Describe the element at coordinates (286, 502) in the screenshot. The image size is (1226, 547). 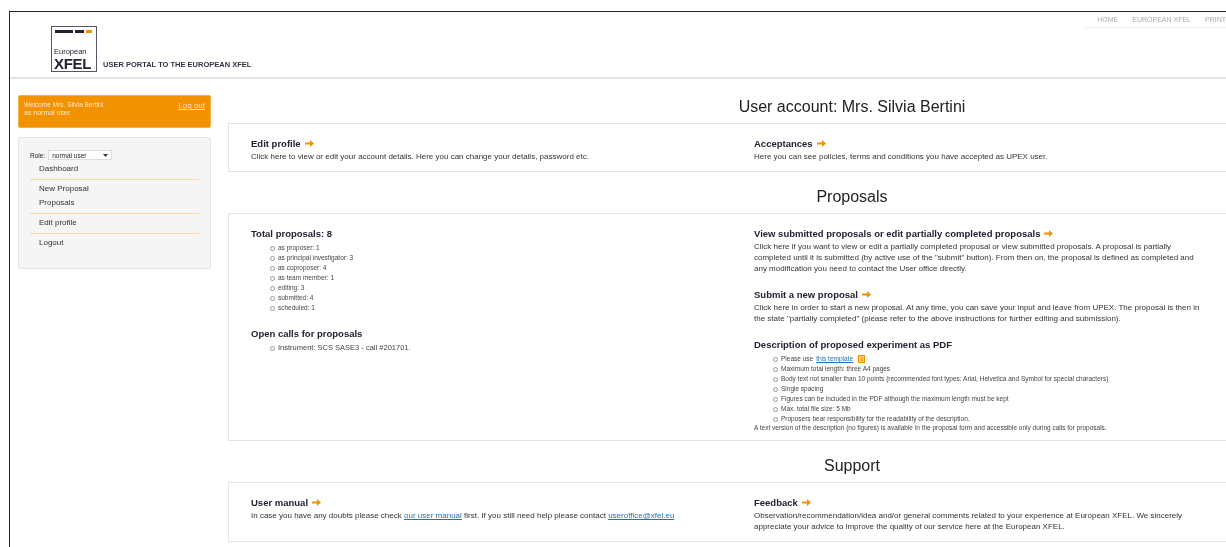
I see `section-link: User manual` at that location.